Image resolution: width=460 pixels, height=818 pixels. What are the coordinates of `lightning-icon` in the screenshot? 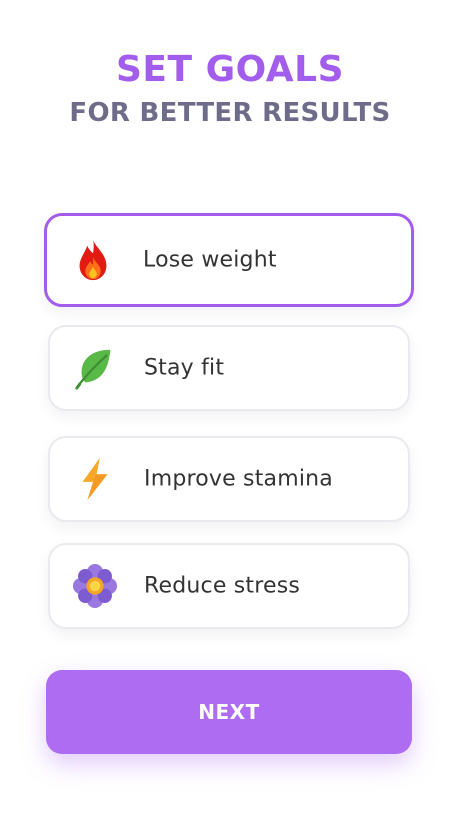 It's located at (95, 479).